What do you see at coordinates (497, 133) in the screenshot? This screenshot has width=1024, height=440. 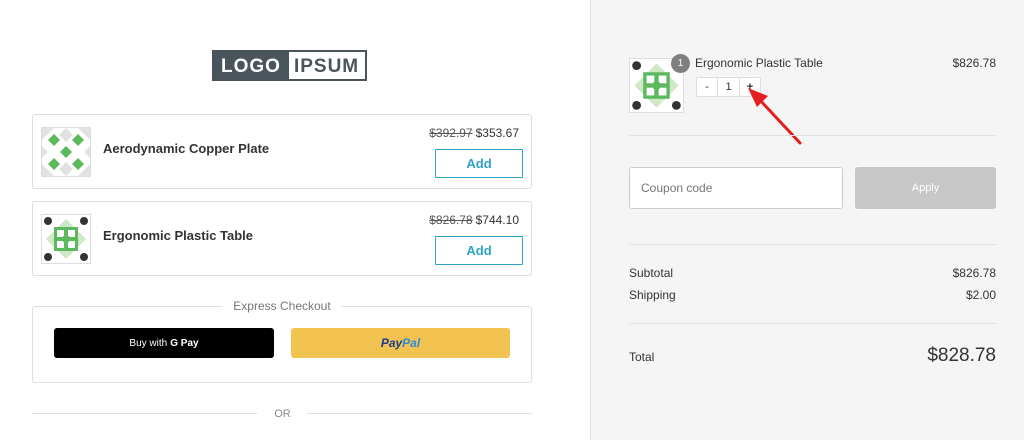 I see `sale-price: $353.67` at bounding box center [497, 133].